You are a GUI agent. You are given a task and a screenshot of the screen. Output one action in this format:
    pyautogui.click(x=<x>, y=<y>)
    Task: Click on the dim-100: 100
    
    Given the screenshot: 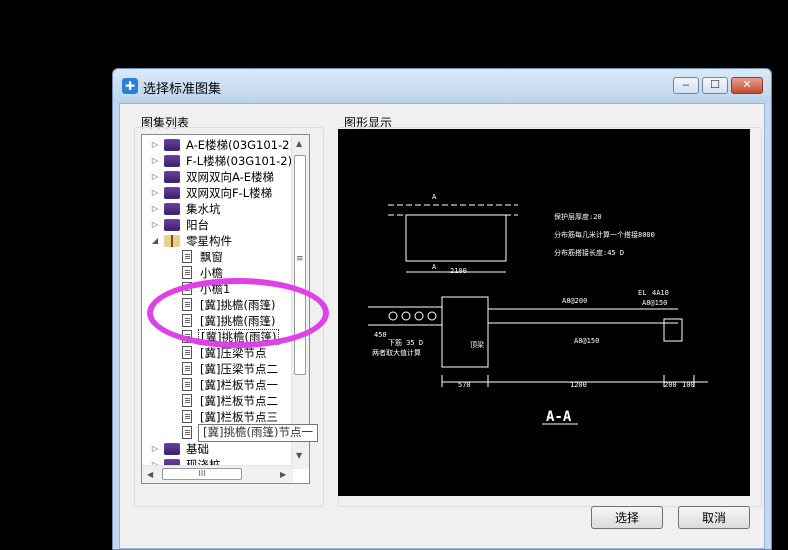 What is the action you would take?
    pyautogui.click(x=688, y=385)
    